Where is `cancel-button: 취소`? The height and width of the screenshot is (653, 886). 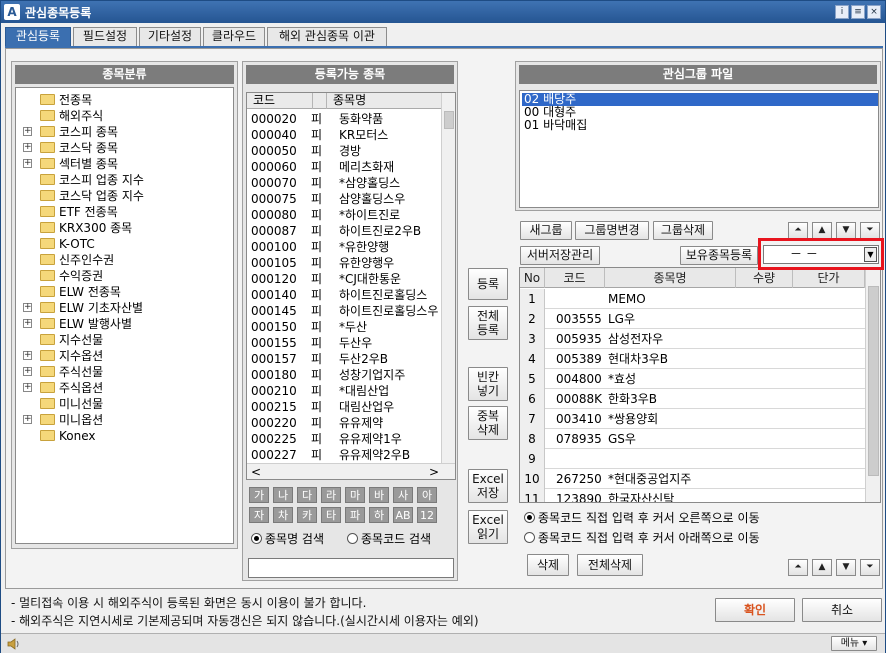
cancel-button: 취소 is located at coordinates (842, 610).